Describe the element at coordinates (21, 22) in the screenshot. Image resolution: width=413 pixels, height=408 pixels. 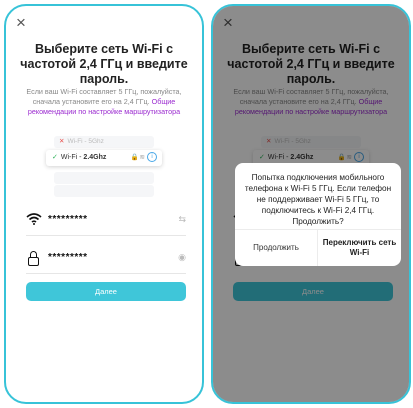
I see `close-icon: ×` at that location.